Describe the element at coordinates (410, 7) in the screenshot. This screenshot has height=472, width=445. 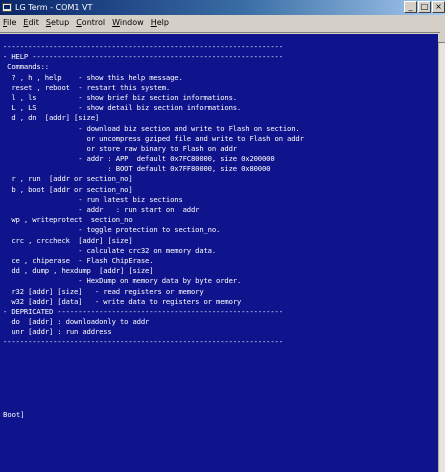
I see `minimize-button: _` at that location.